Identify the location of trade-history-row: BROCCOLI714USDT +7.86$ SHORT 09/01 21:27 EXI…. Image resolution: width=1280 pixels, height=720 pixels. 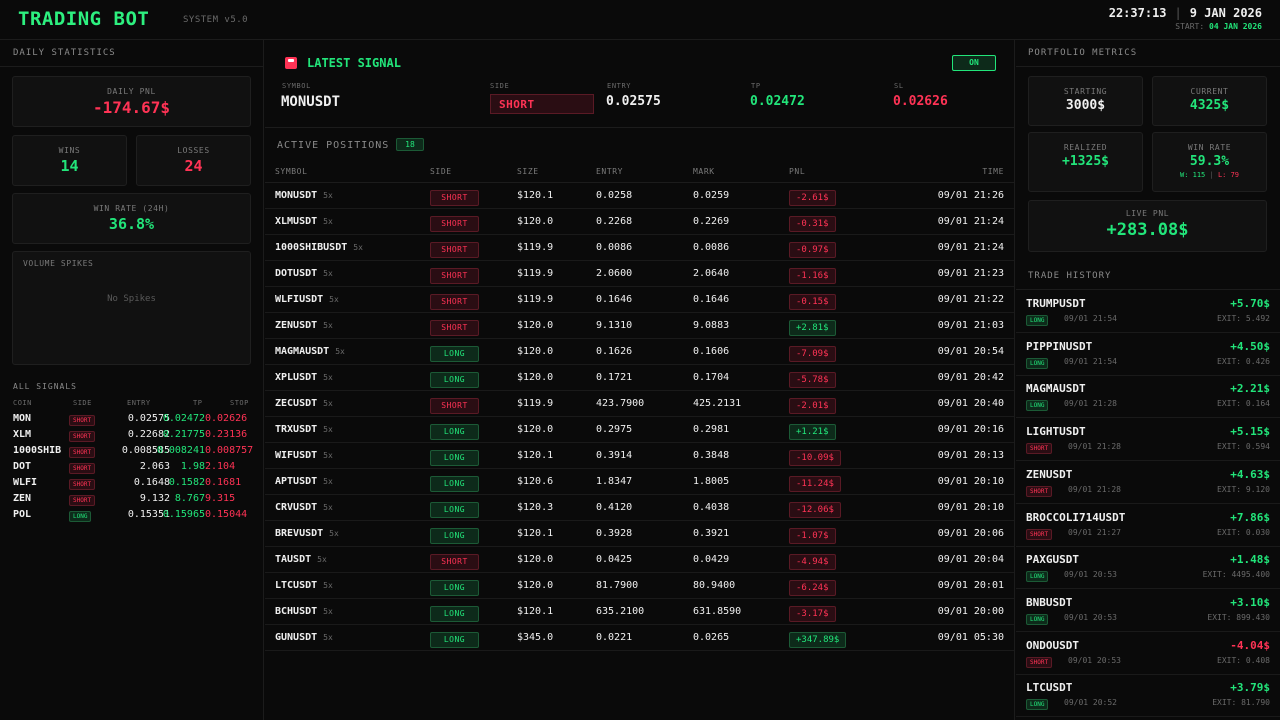
(1148, 525).